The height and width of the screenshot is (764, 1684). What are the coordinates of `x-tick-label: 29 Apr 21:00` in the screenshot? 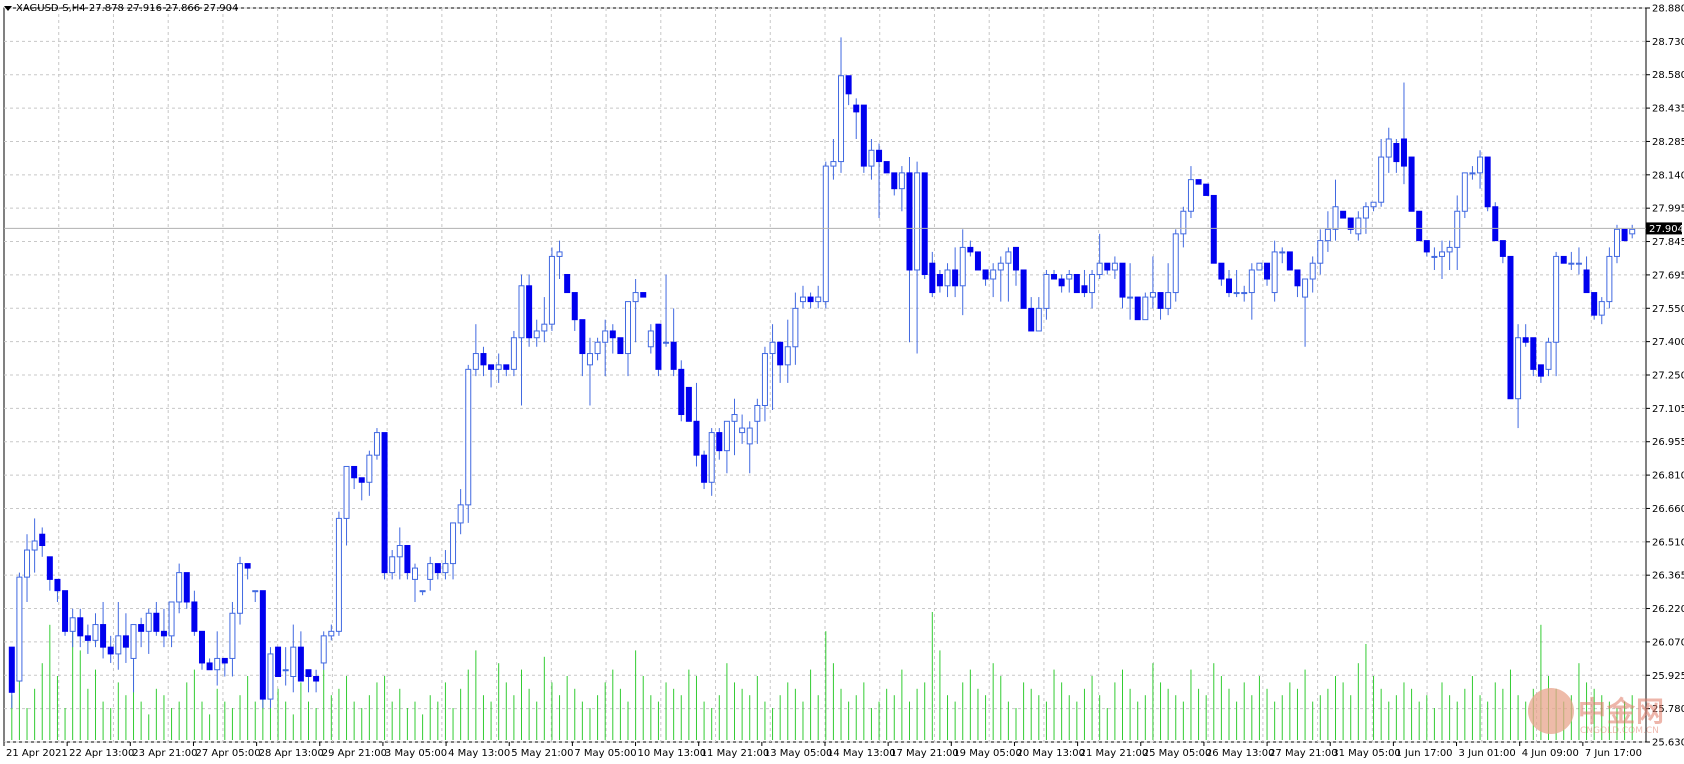 It's located at (354, 753).